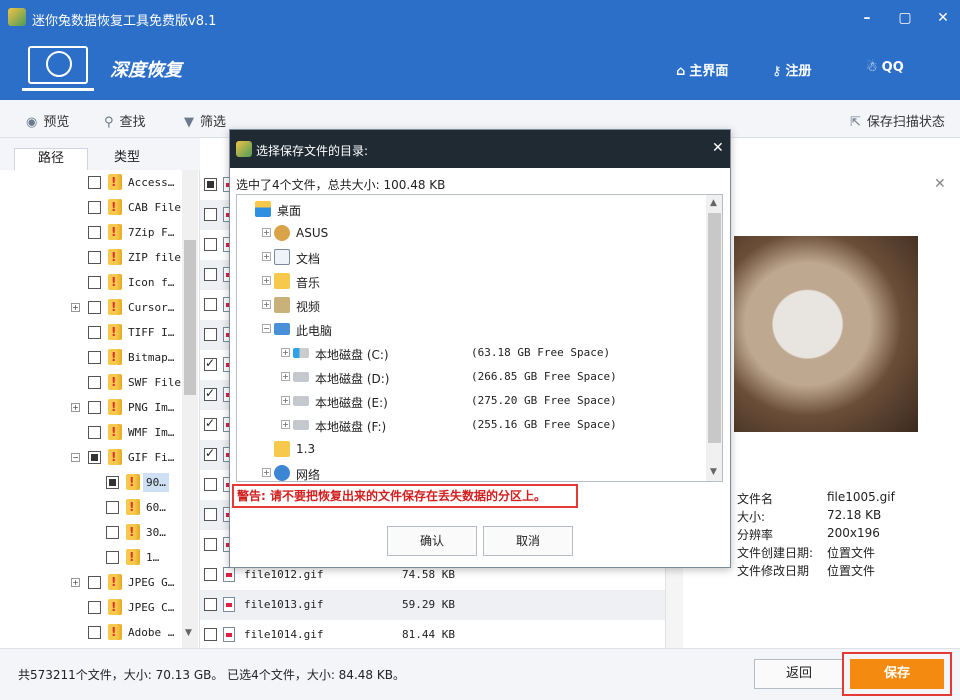 The width and height of the screenshot is (960, 700). I want to click on directory-item: + ASUS, so click(472, 233).